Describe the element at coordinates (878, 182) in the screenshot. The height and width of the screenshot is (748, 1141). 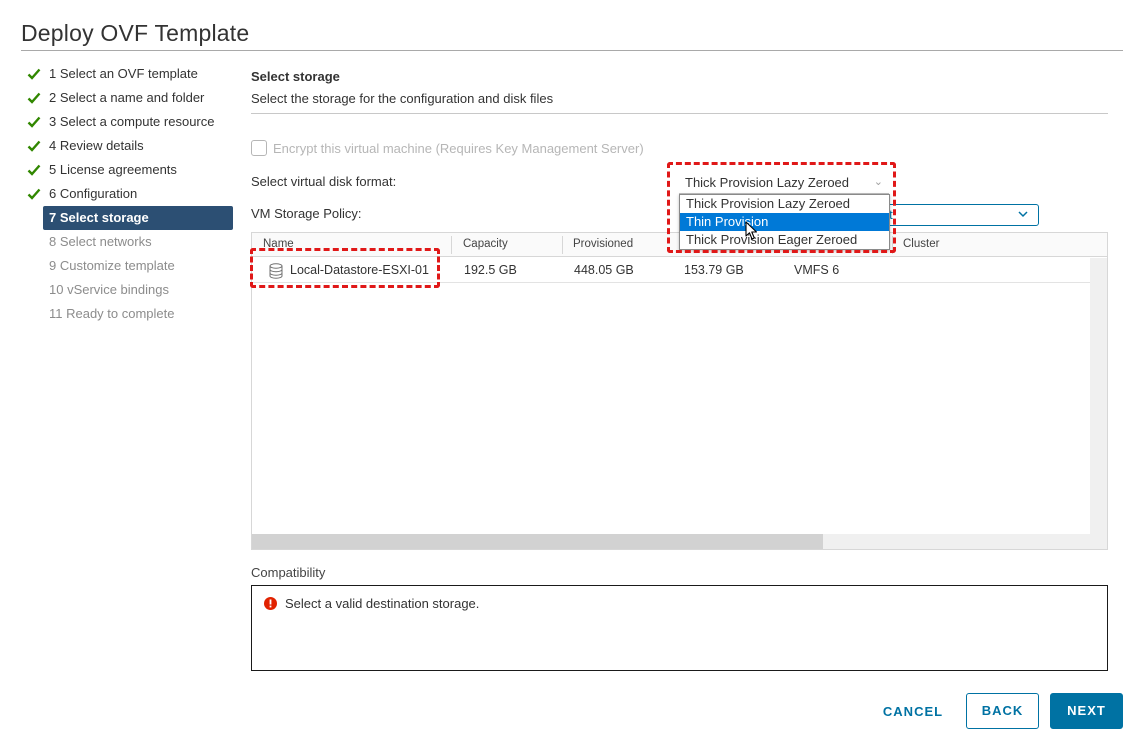
I see `chevron-down-icon: ⌄` at that location.